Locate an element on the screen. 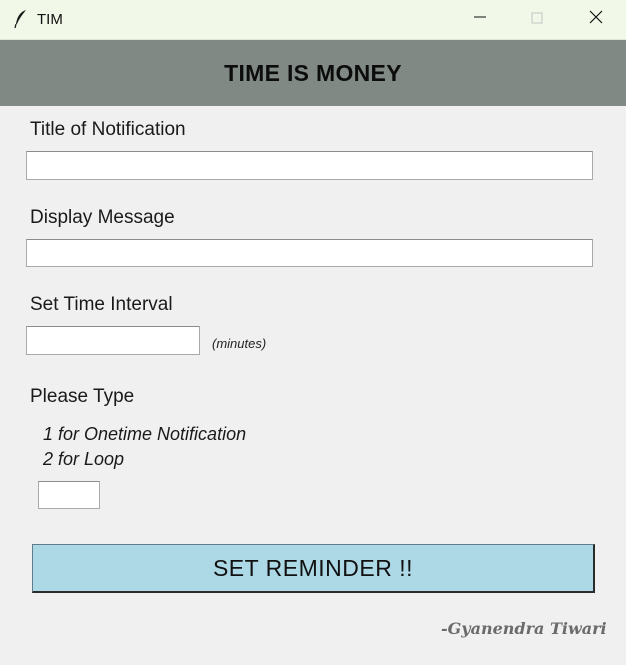 The image size is (626, 665). type-label: Please Type is located at coordinates (82, 396).